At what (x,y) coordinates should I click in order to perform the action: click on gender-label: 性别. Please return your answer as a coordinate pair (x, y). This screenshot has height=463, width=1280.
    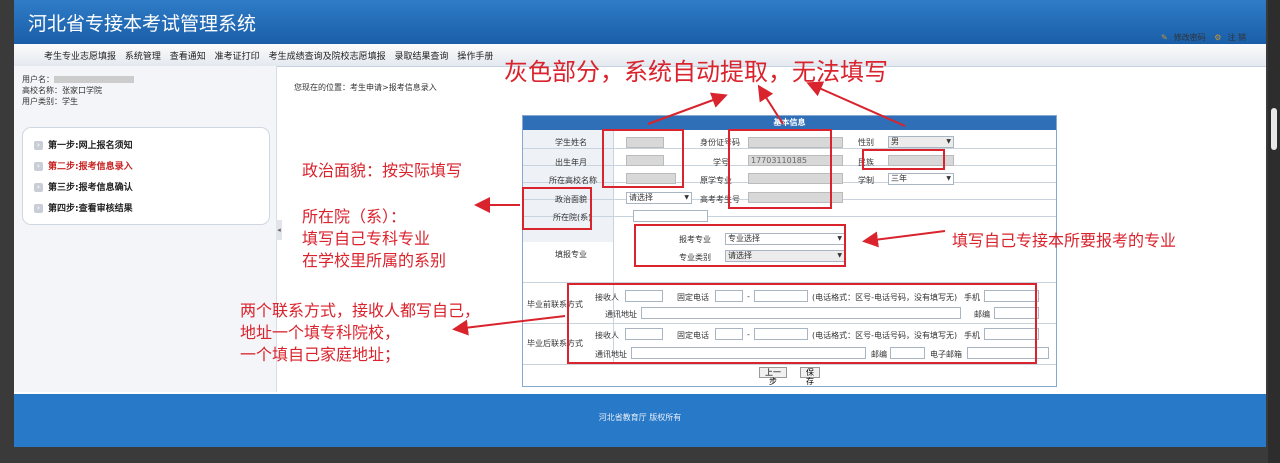
    Looking at the image, I should click on (866, 142).